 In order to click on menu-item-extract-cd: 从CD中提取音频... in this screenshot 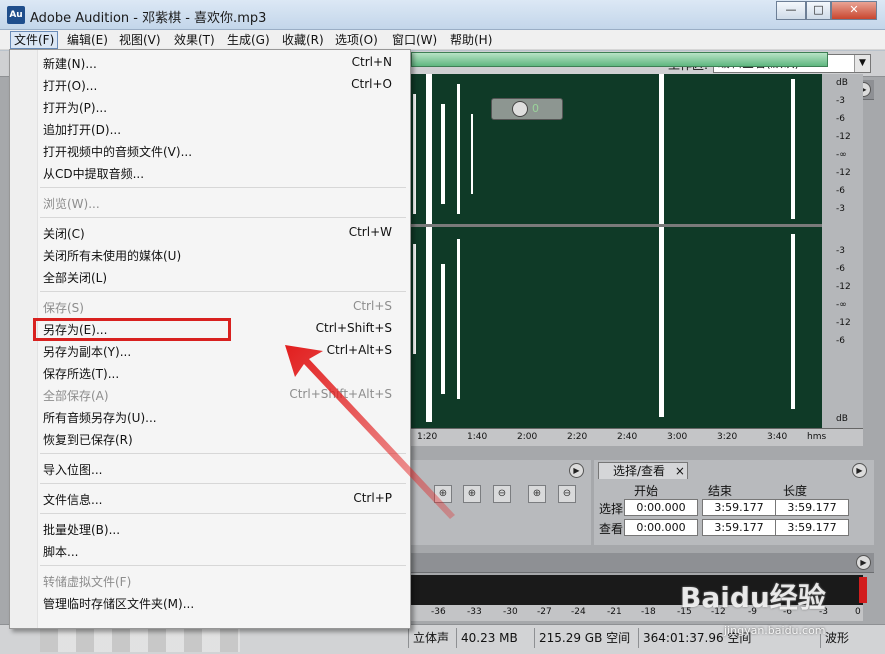, I will do `click(210, 173)`.